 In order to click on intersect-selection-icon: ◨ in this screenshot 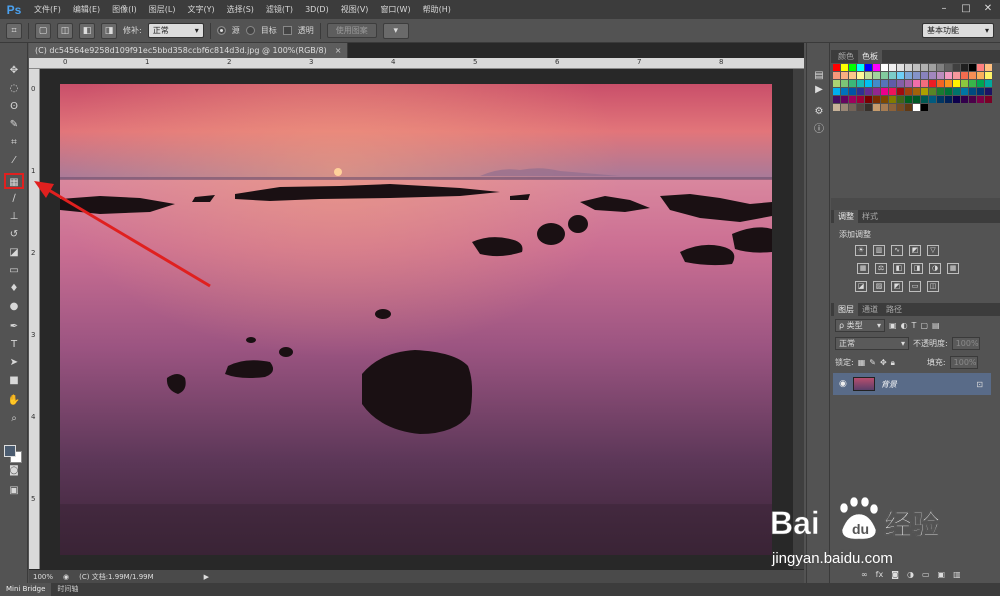, I will do `click(109, 30)`.